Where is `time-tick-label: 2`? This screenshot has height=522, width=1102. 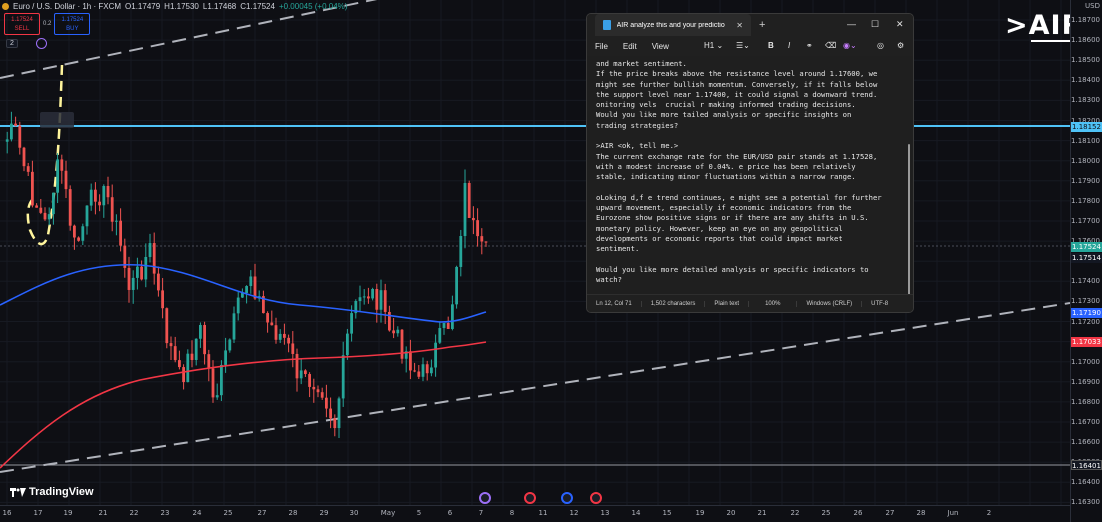
time-tick-label: 2 is located at coordinates (989, 513).